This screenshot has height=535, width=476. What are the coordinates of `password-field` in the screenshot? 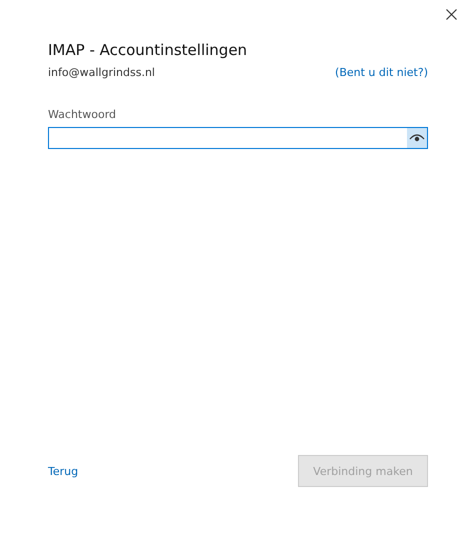 It's located at (238, 138).